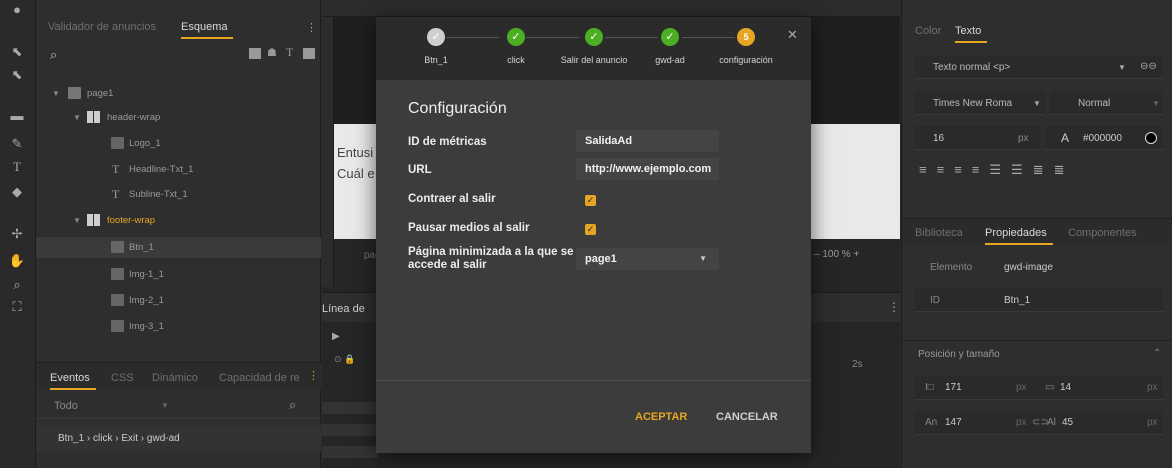  What do you see at coordinates (178, 247) in the screenshot?
I see `tree-item-btn1: Btn_1` at bounding box center [178, 247].